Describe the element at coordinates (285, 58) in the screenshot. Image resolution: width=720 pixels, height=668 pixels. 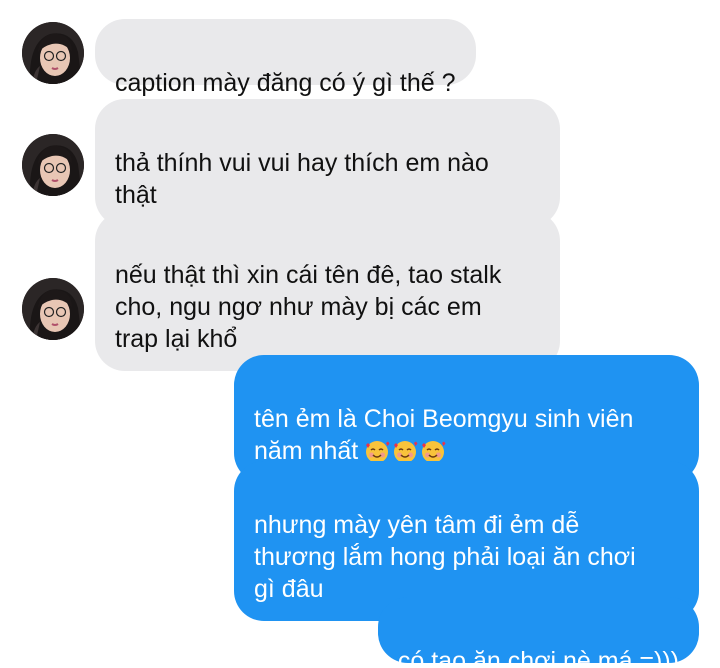
I see `incoming-message: caption mày đăng có ý gì thế ?` at that location.